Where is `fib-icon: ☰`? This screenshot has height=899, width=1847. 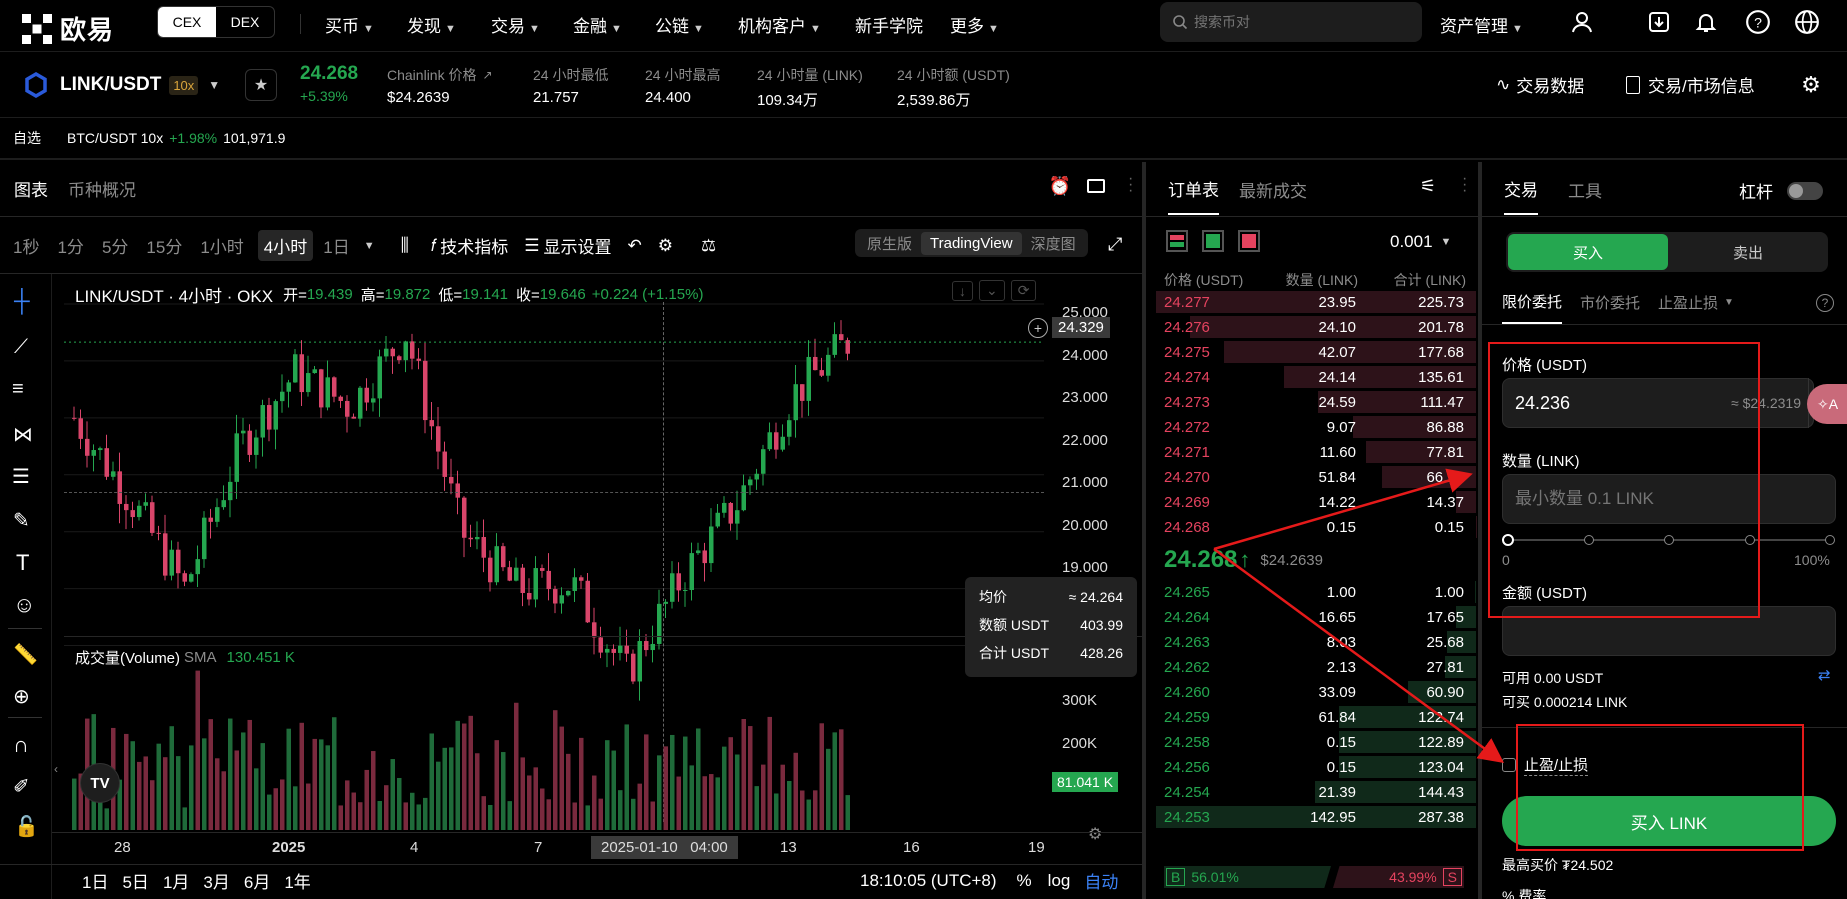 fib-icon: ☰ is located at coordinates (21, 476).